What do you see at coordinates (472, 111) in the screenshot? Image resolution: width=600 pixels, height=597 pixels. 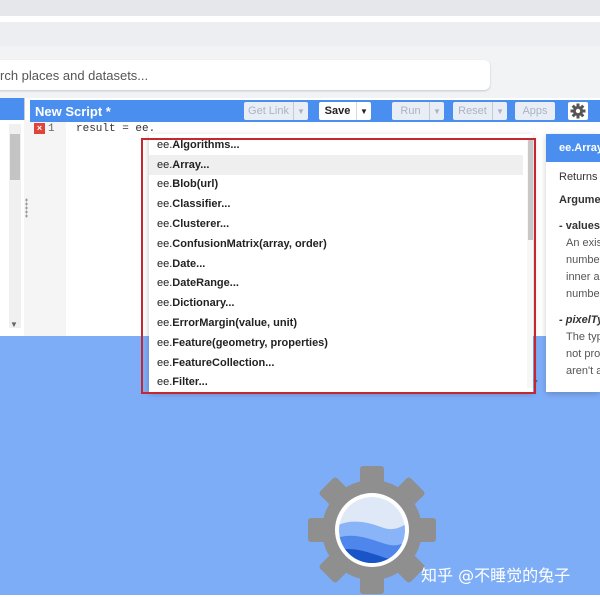 I see `reset-label: Reset` at bounding box center [472, 111].